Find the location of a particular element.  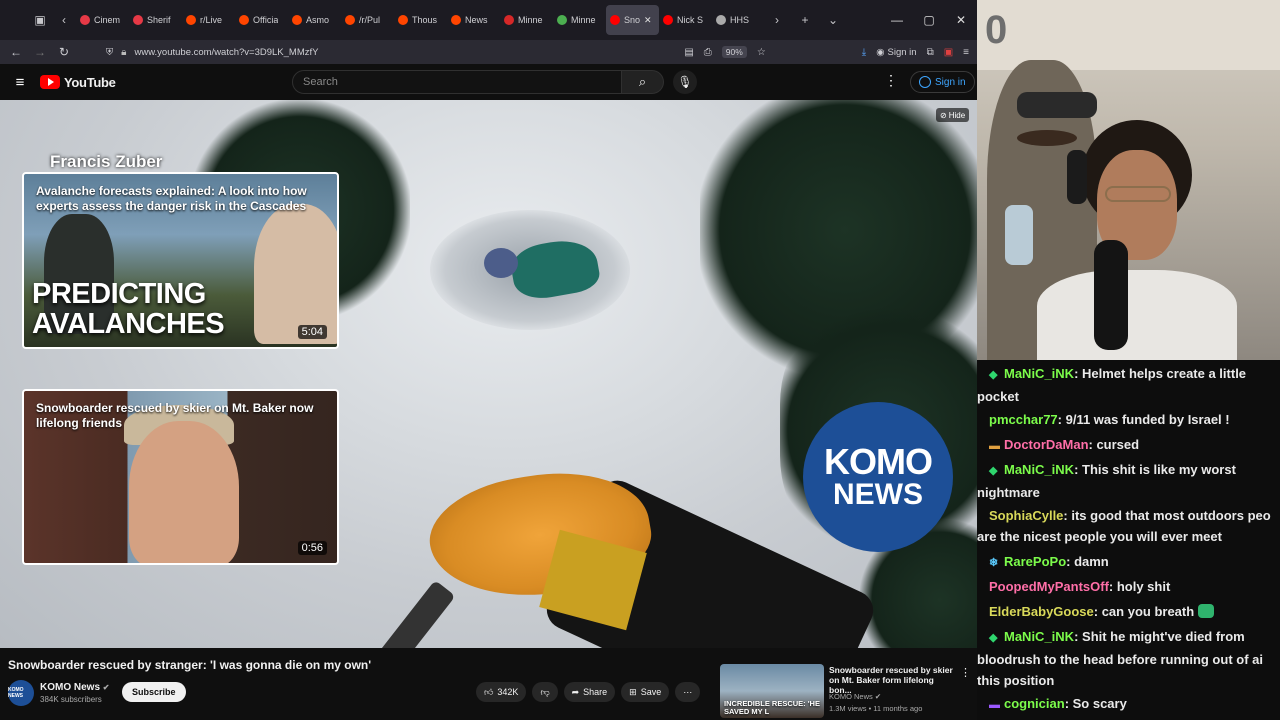

url-text: www.youtube.com/watch?v=3D9LK_MMzfY is located at coordinates (226, 52).